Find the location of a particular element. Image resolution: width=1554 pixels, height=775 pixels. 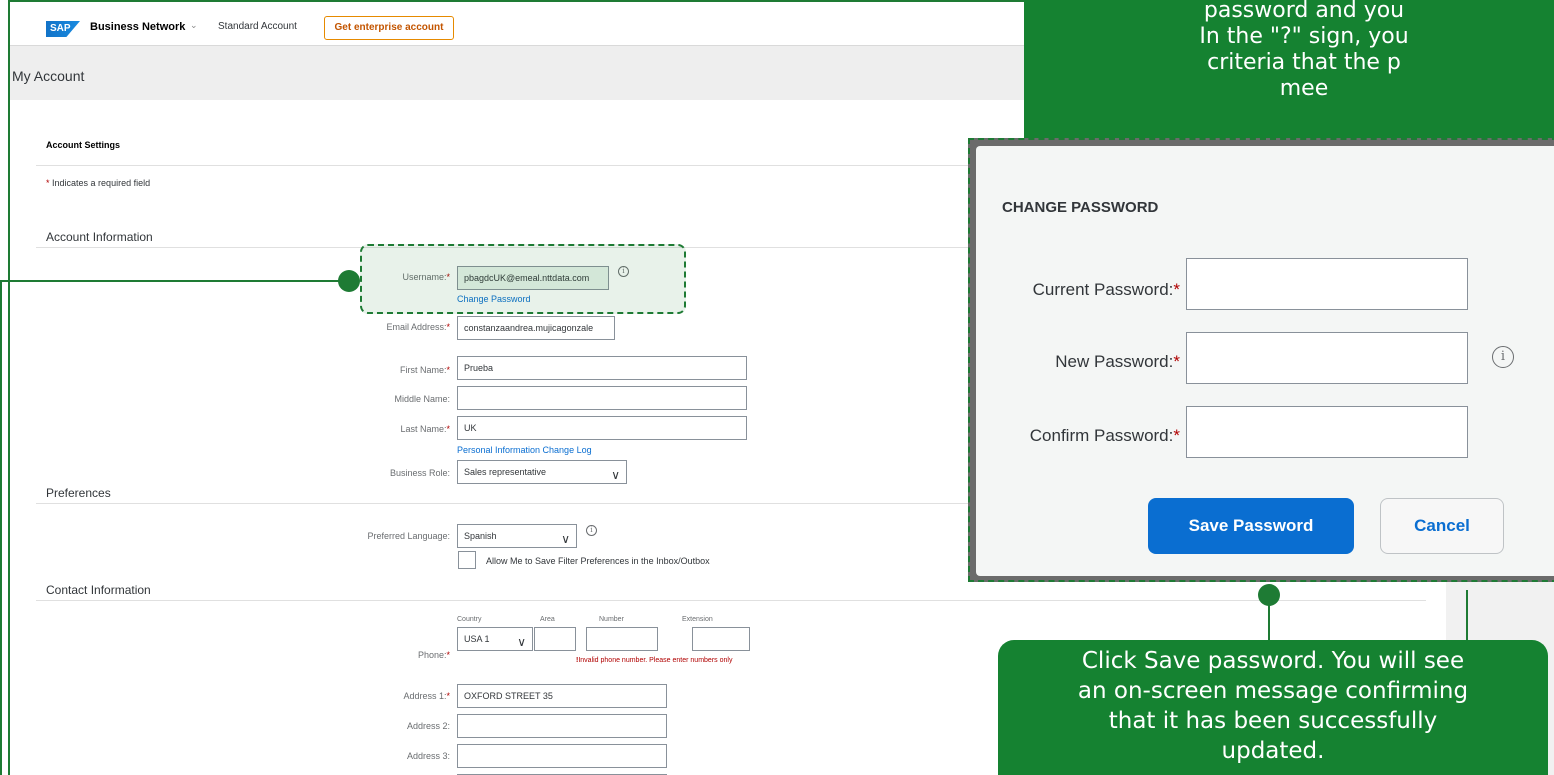

contact-information-title: Contact Information is located at coordinates (98, 590).